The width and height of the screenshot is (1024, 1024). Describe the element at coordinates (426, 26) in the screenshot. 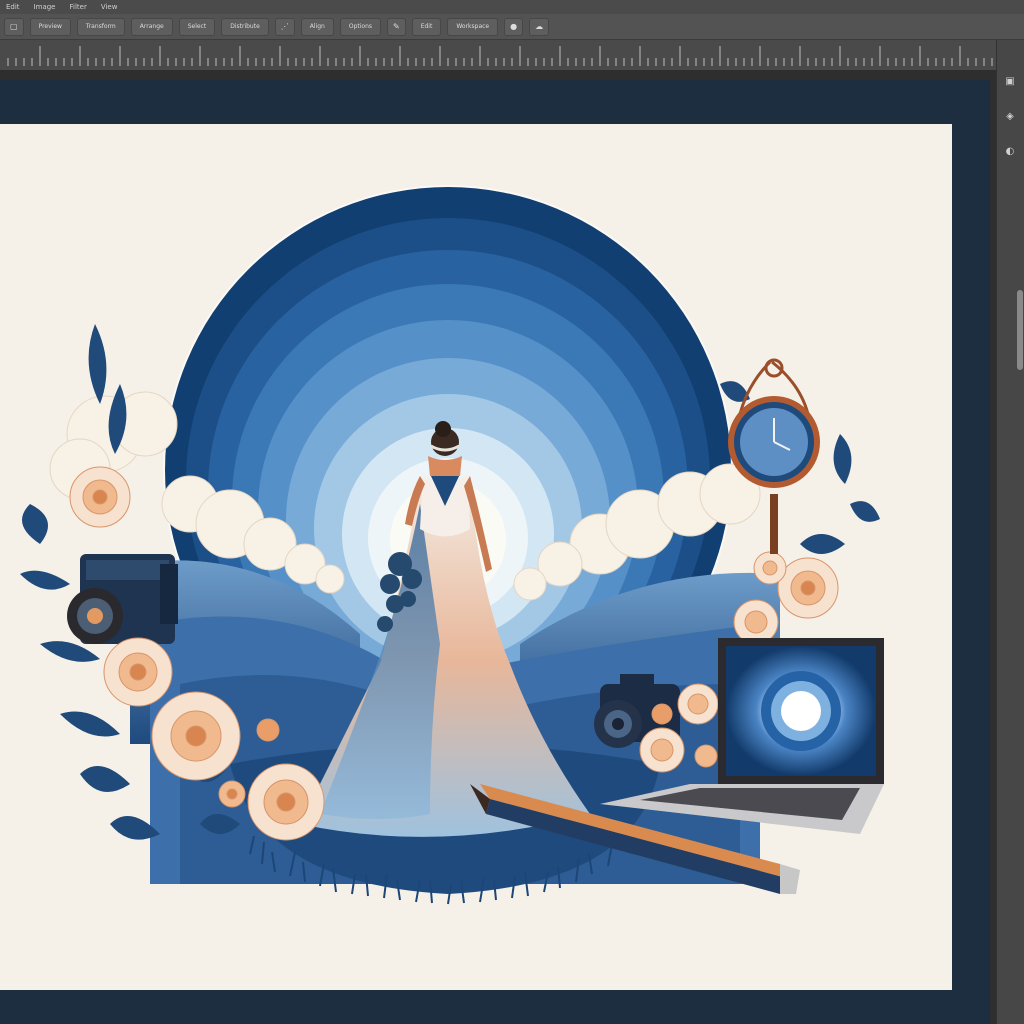

I see `option-edit: Edit` at that location.